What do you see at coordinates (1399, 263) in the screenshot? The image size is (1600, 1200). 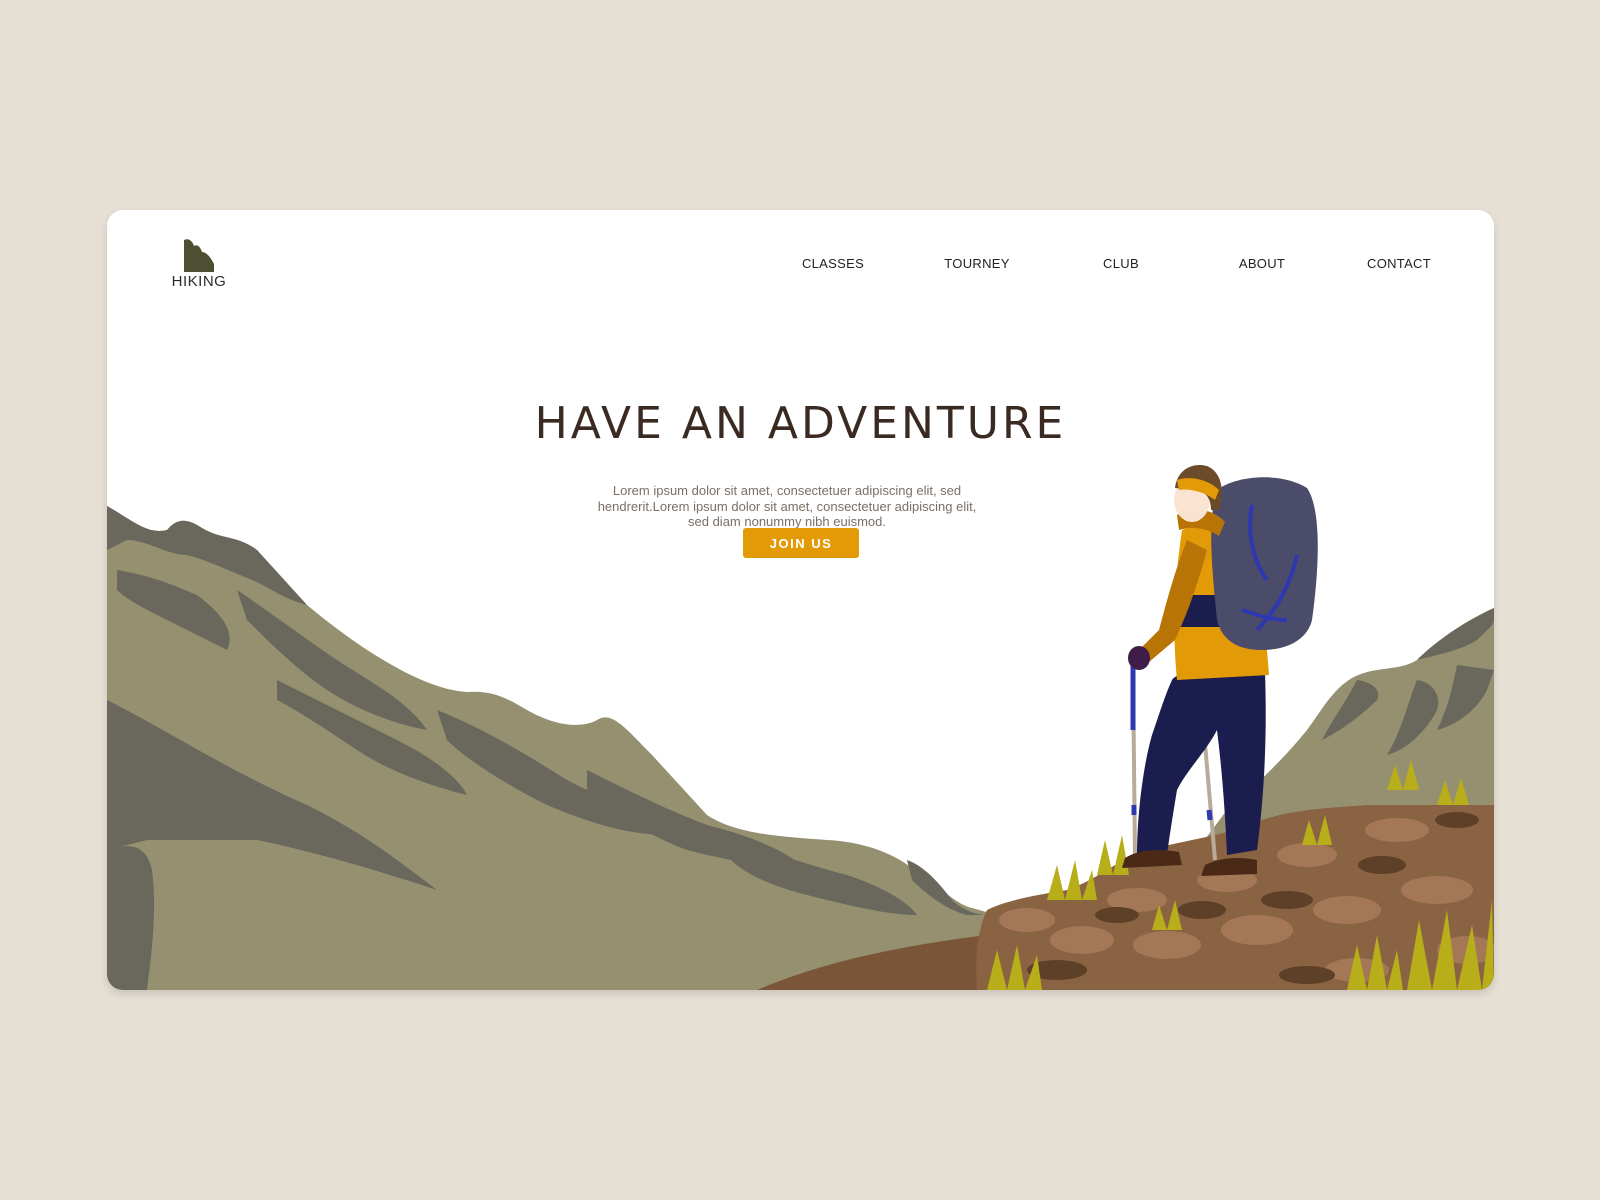 I see `nav-item-contact: CONTACT` at bounding box center [1399, 263].